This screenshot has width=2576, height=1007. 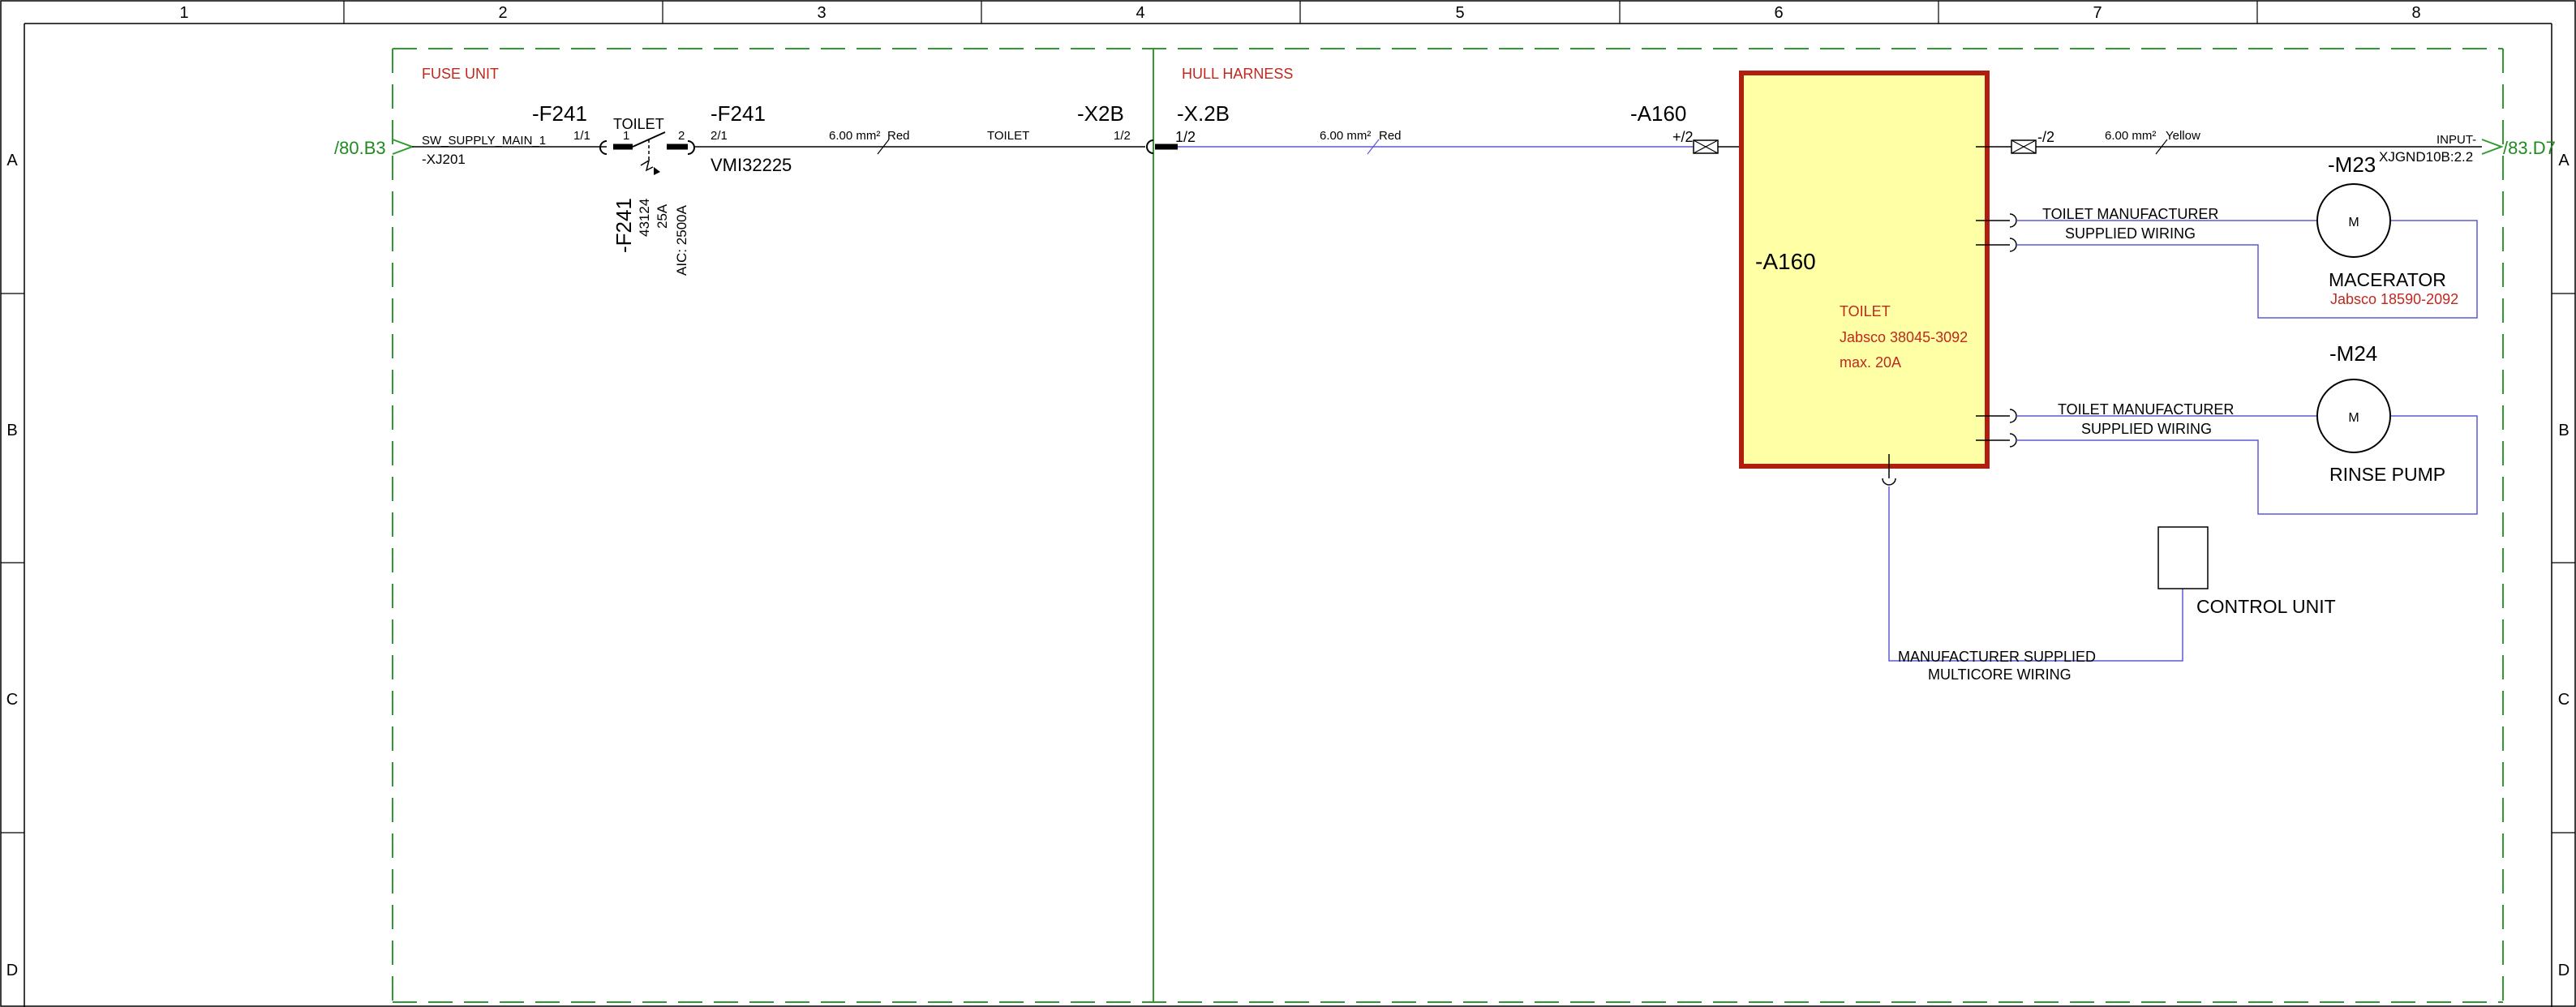 I want to click on wire3-destination-ref: XJGND10B:2.2, so click(x=2426, y=157).